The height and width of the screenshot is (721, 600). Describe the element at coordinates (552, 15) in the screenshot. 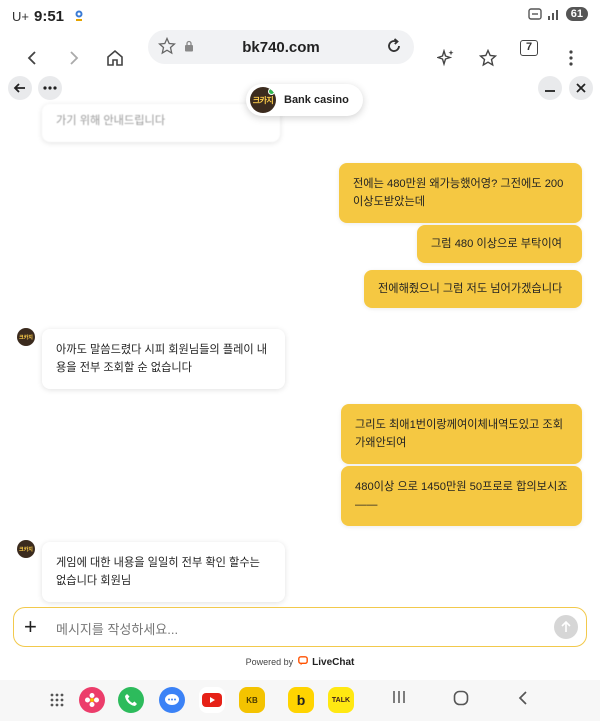

I see `signal-icon` at that location.